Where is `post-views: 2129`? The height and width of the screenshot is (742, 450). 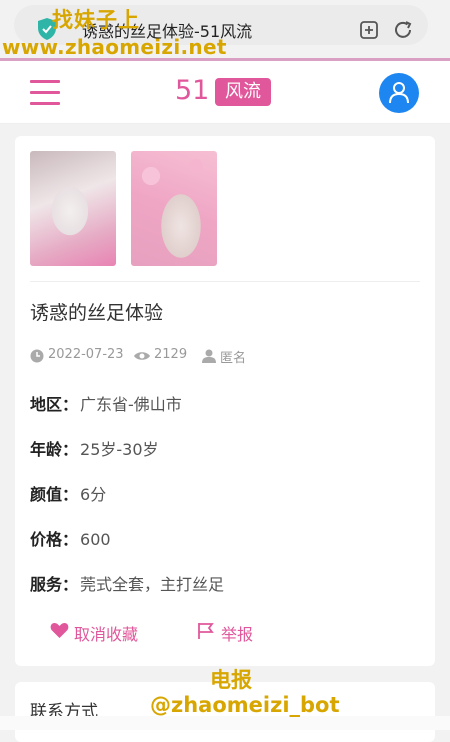
post-views: 2129 is located at coordinates (171, 354).